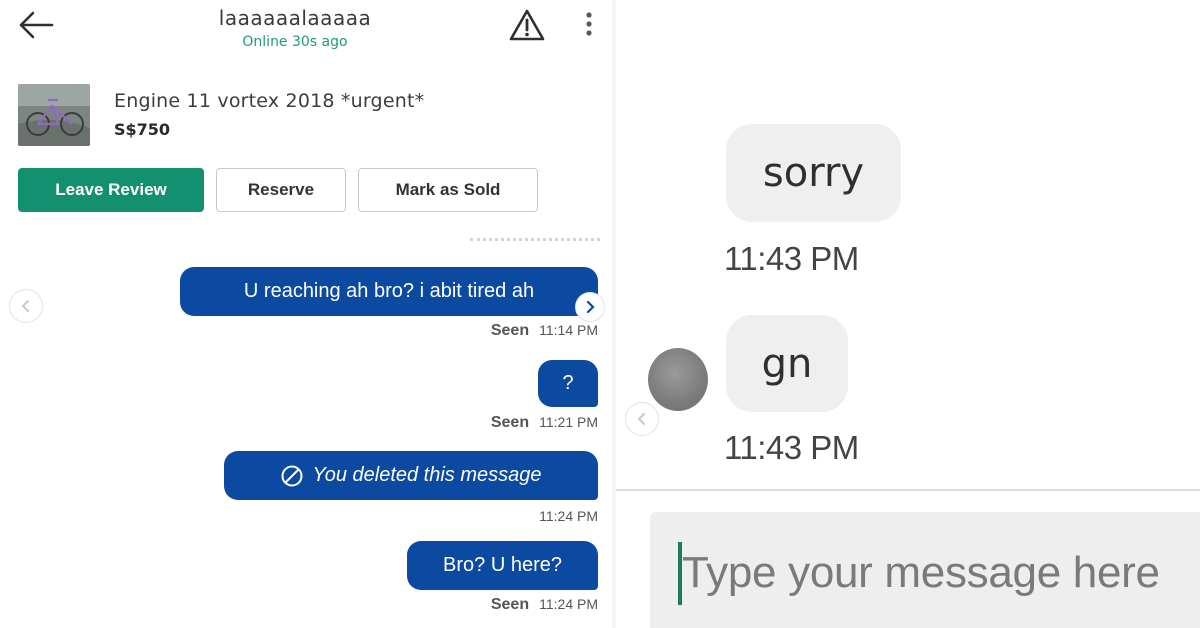 This screenshot has width=1200, height=628. Describe the element at coordinates (678, 379) in the screenshot. I see `avatar` at that location.